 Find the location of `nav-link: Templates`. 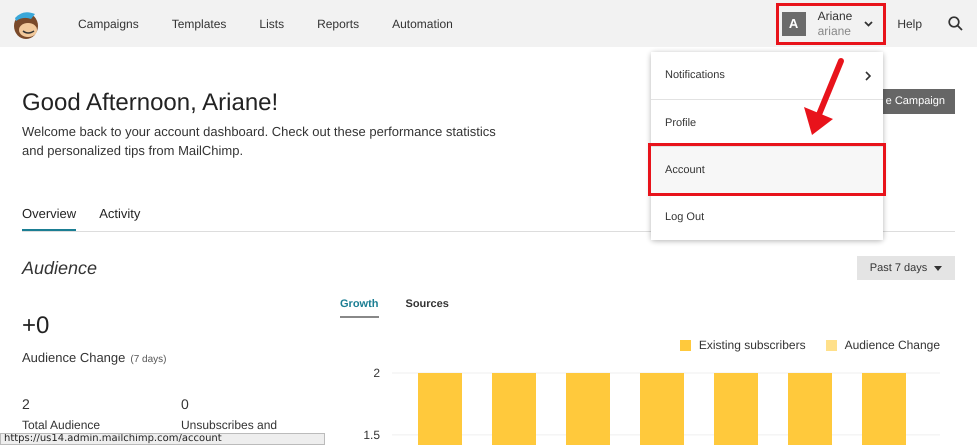

nav-link: Templates is located at coordinates (199, 23).